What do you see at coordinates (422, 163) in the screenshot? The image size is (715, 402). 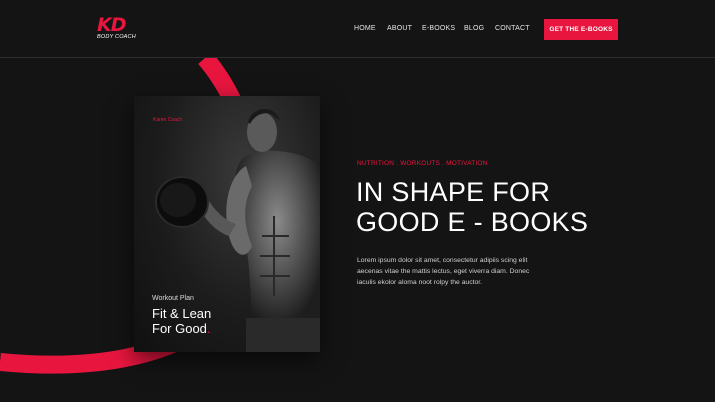 I see `hero-tags: NUTRITION . WORKOUTS . MOTIVATION` at bounding box center [422, 163].